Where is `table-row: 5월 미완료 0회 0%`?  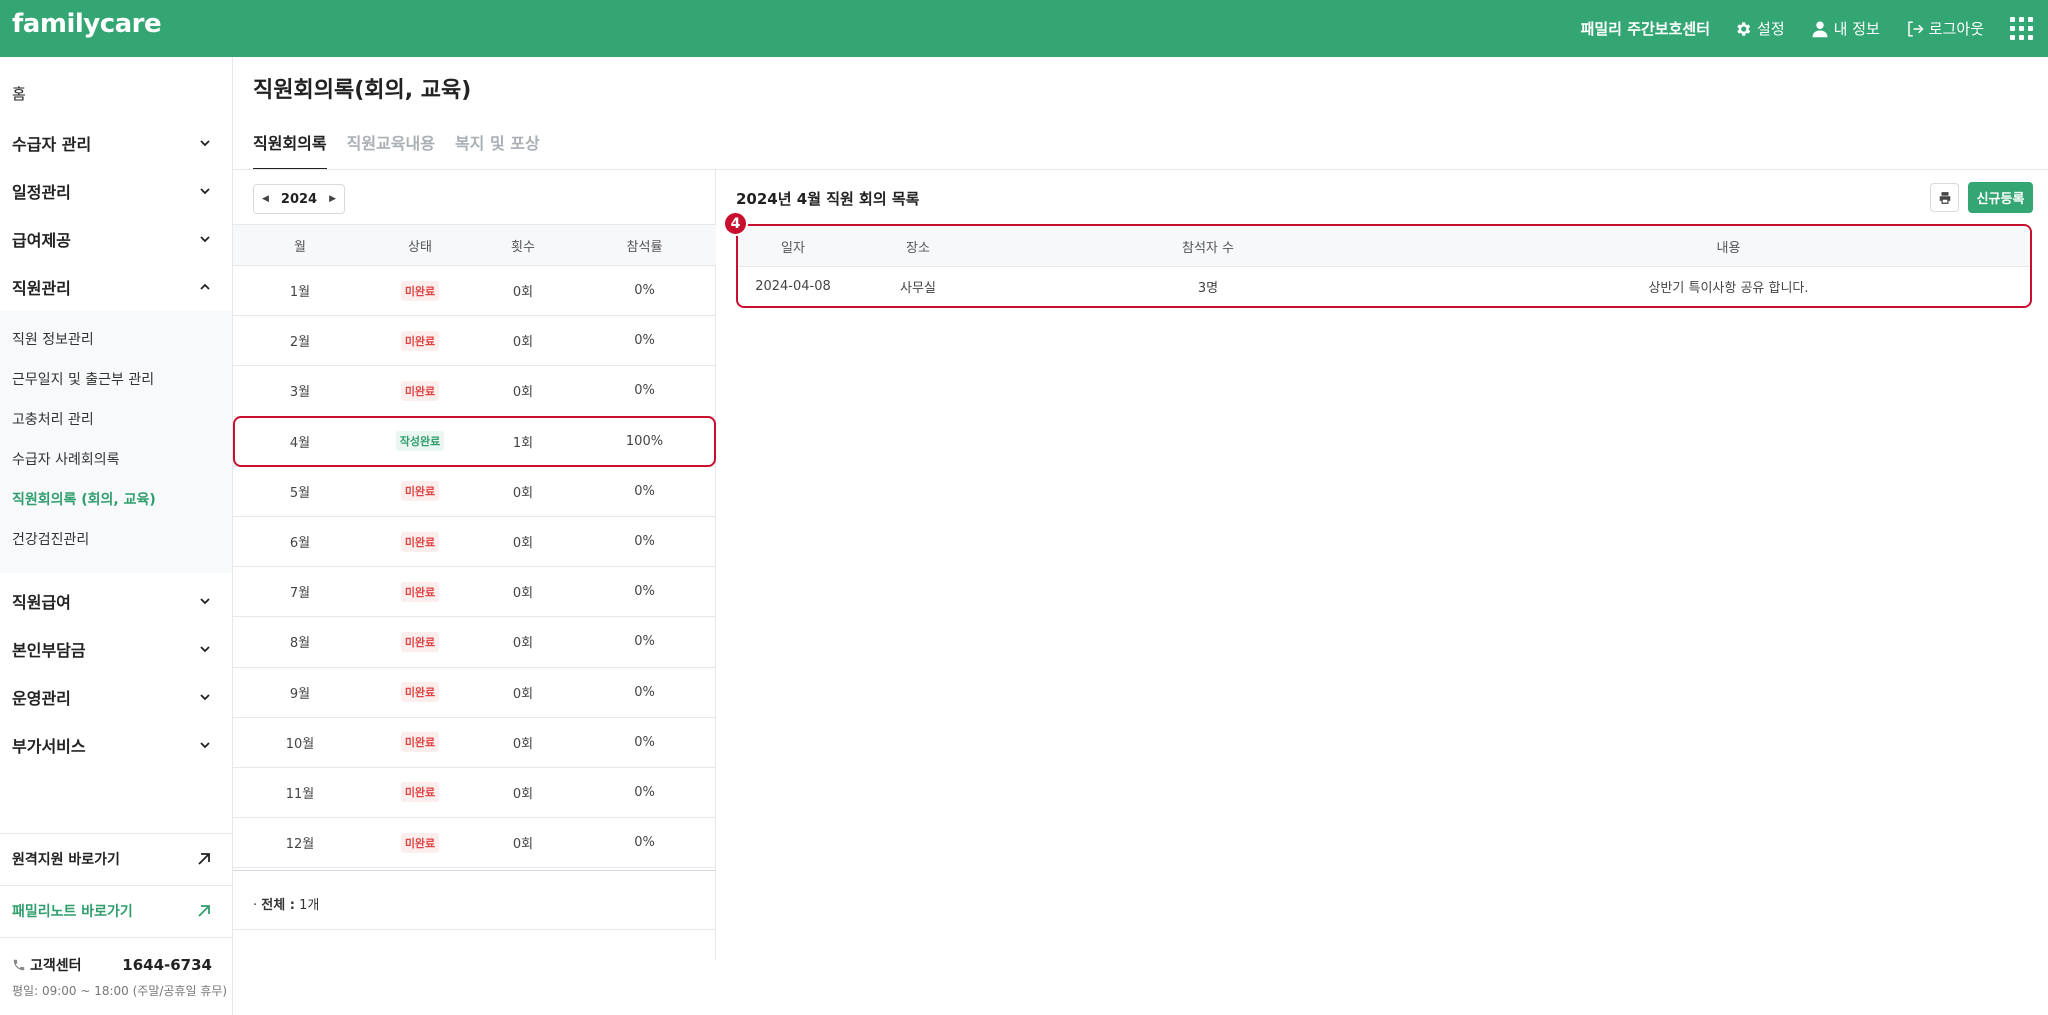
table-row: 5월 미완료 0회 0% is located at coordinates (474, 492).